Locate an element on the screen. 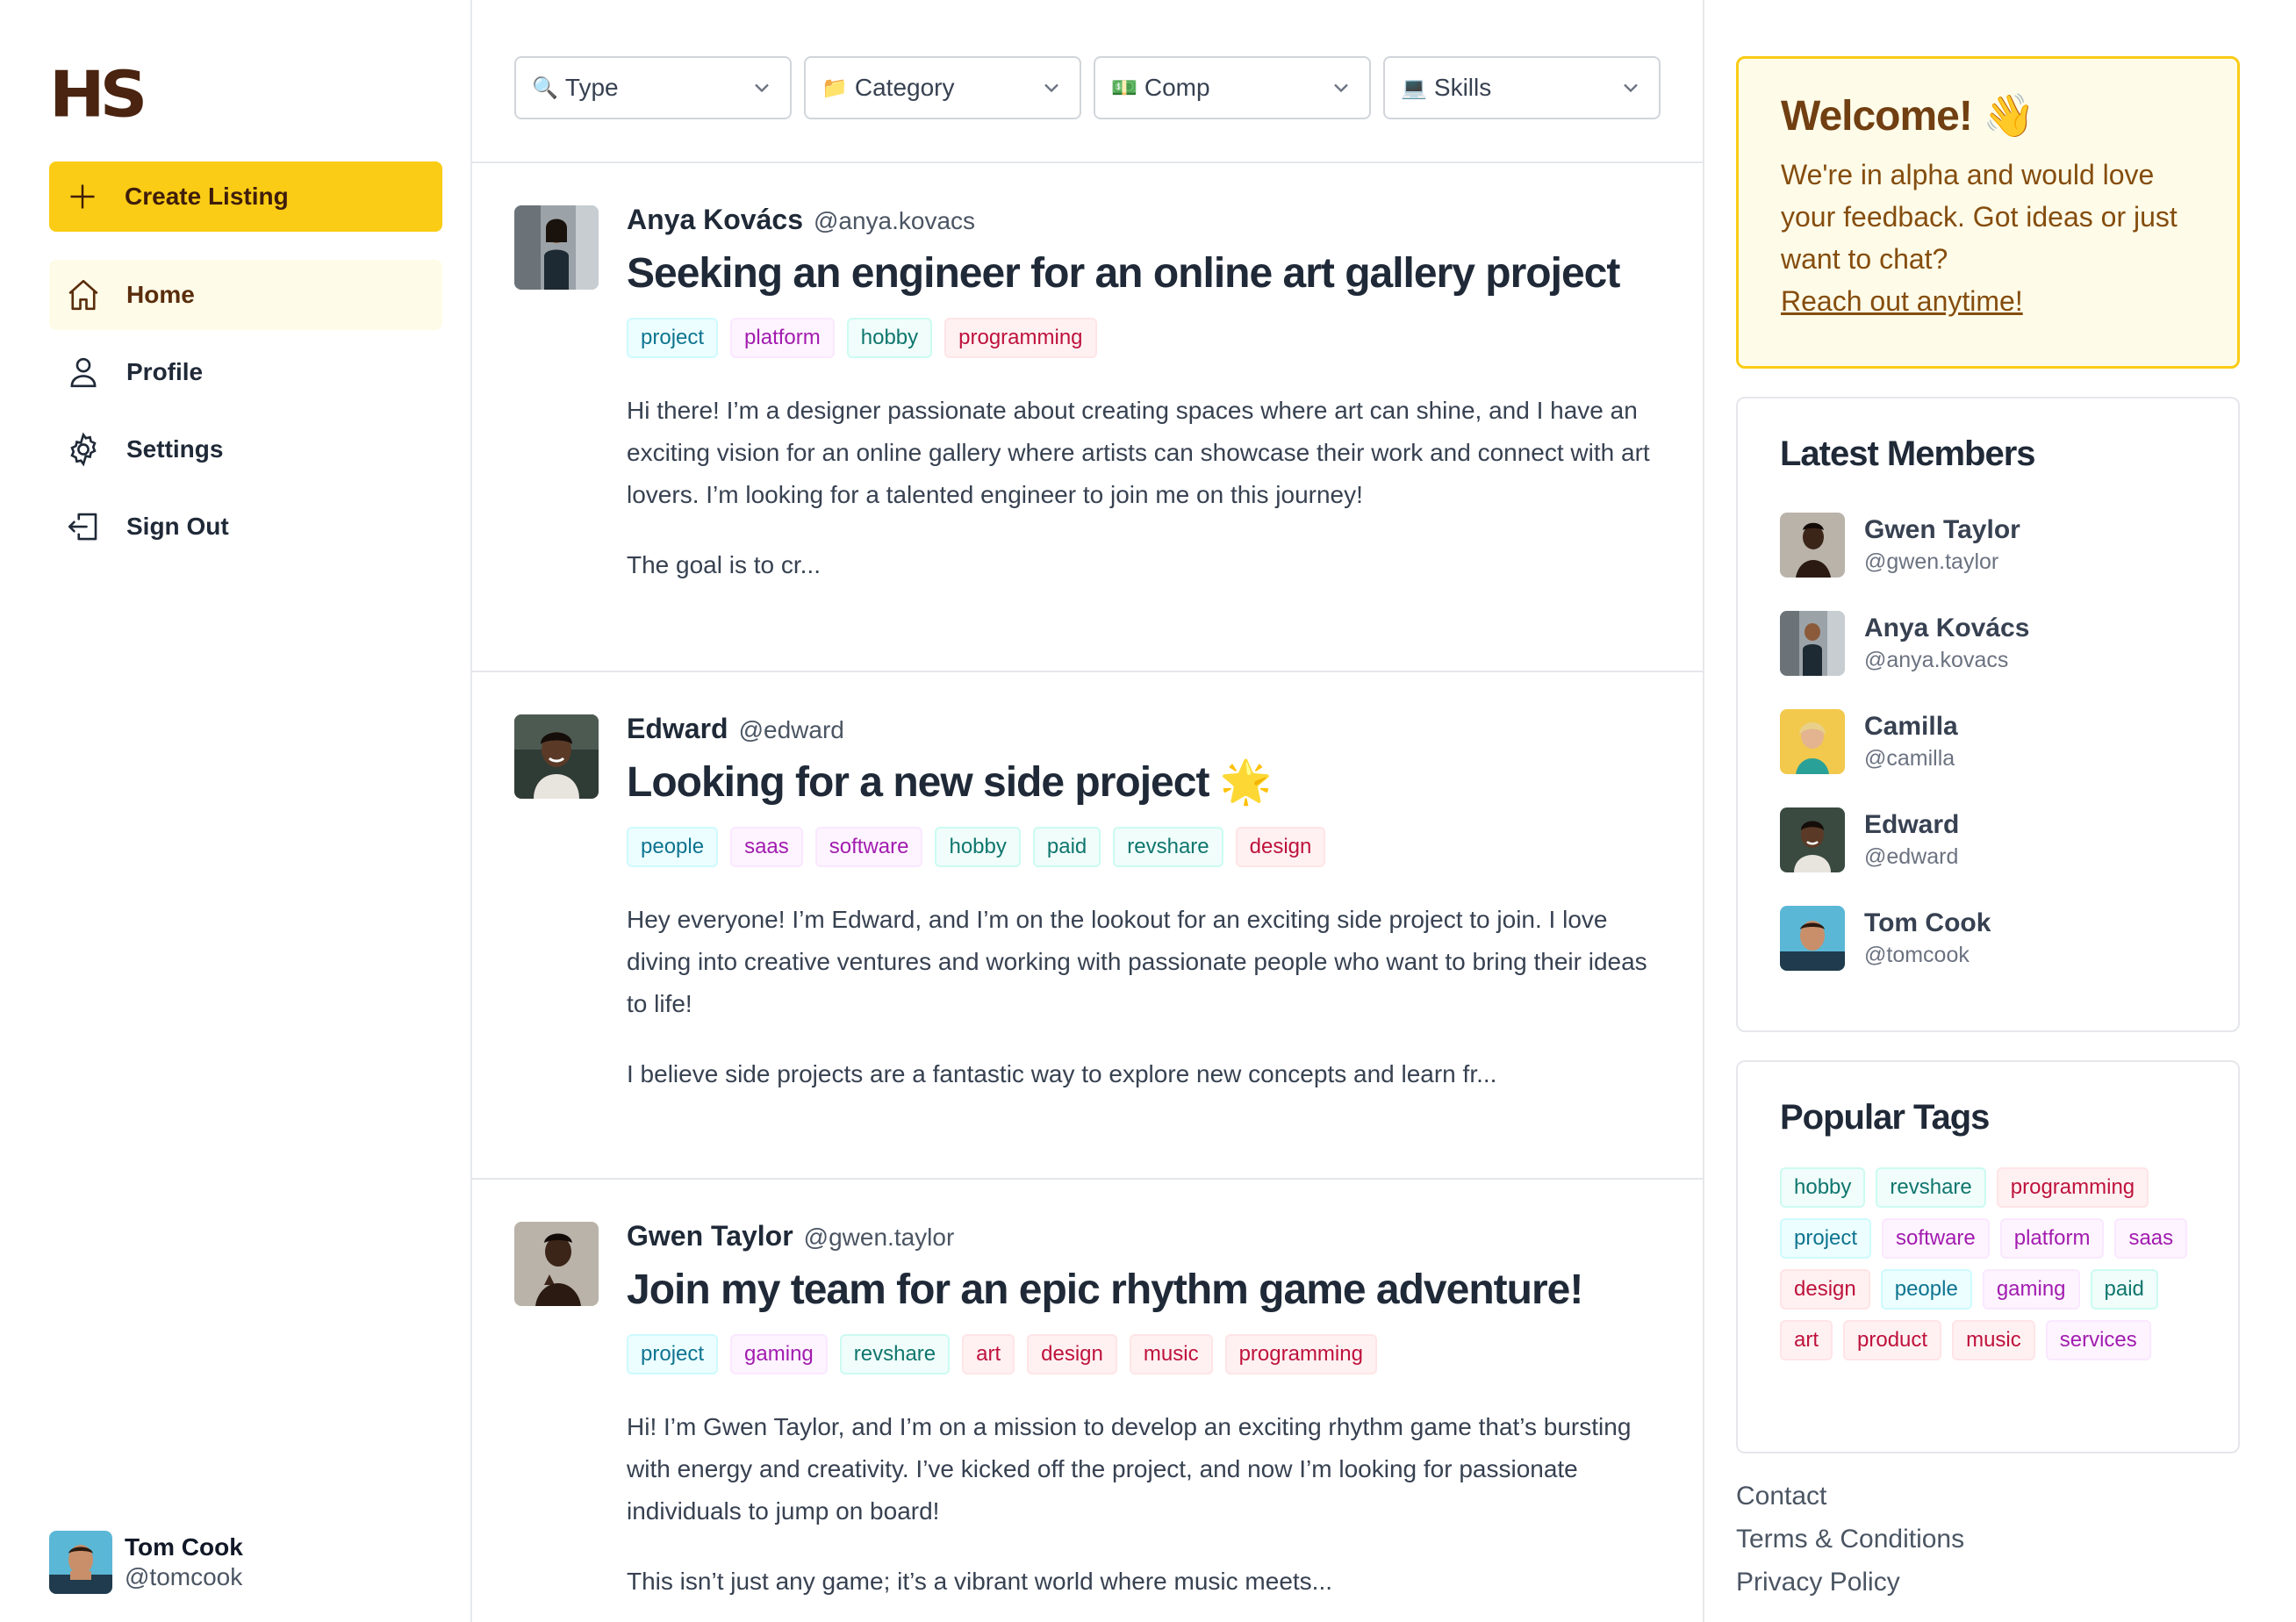 This screenshot has height=1622, width=2296. post-author-name: Edward is located at coordinates (677, 729).